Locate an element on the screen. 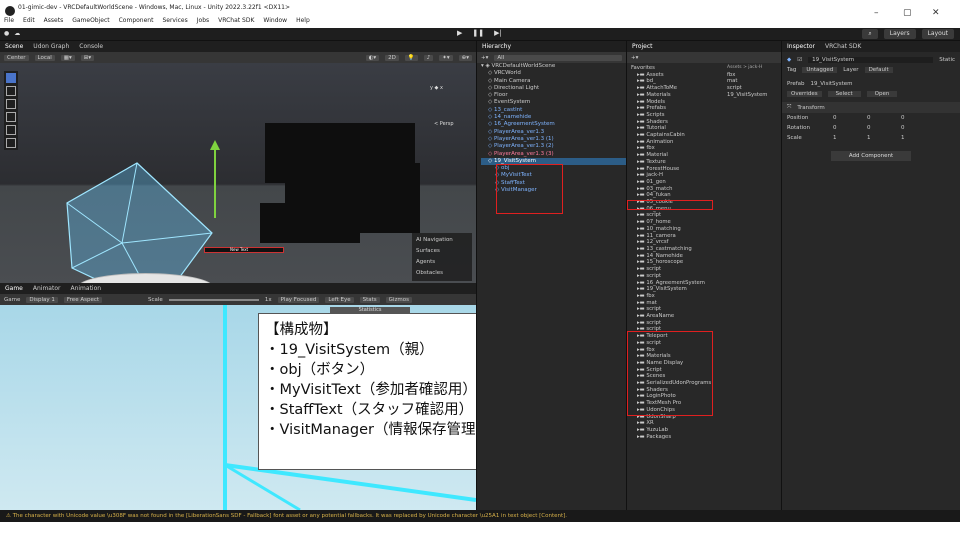  search-icon: ⌕ is located at coordinates (870, 34).